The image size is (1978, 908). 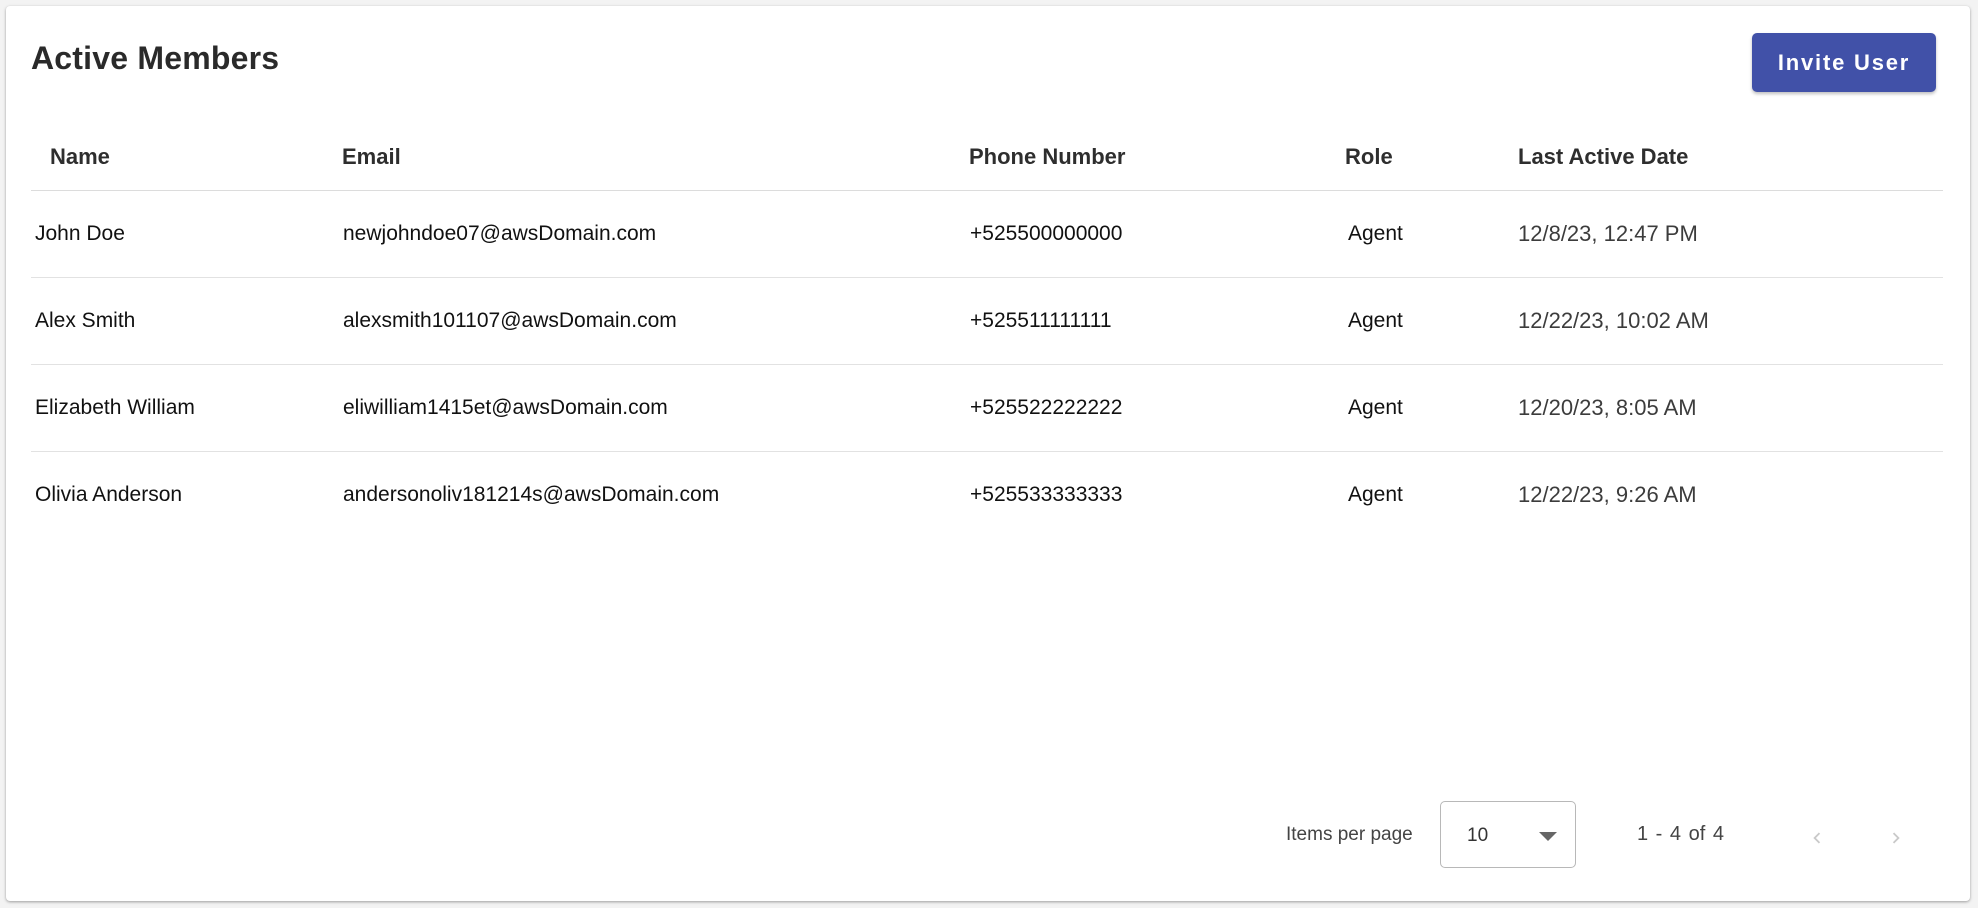 I want to click on cell-name: Alex Smith, so click(x=85, y=320).